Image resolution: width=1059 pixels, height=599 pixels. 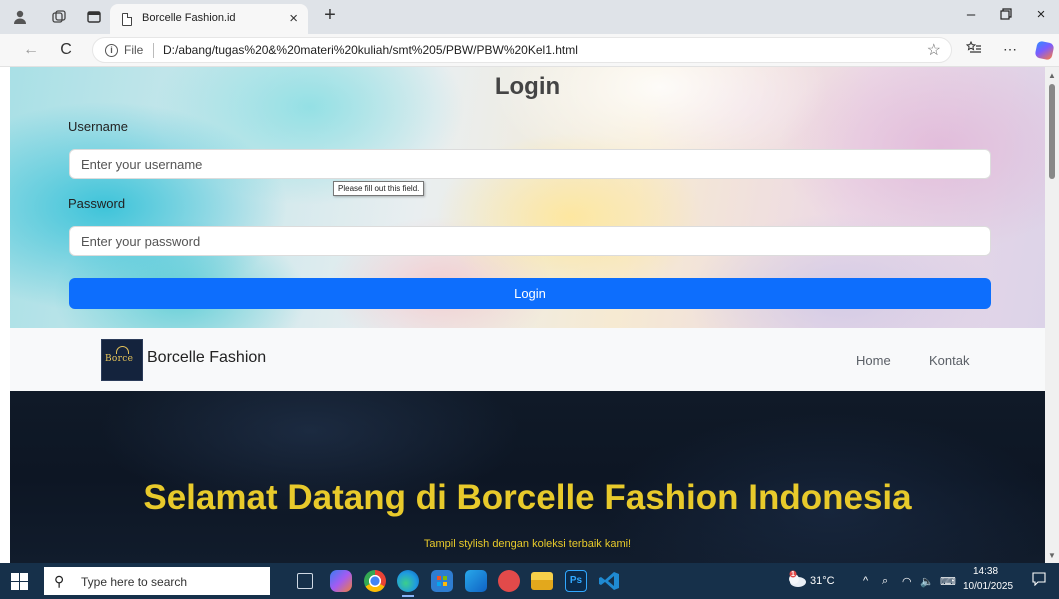 What do you see at coordinates (948, 581) in the screenshot?
I see `language-icon: ⌨` at bounding box center [948, 581].